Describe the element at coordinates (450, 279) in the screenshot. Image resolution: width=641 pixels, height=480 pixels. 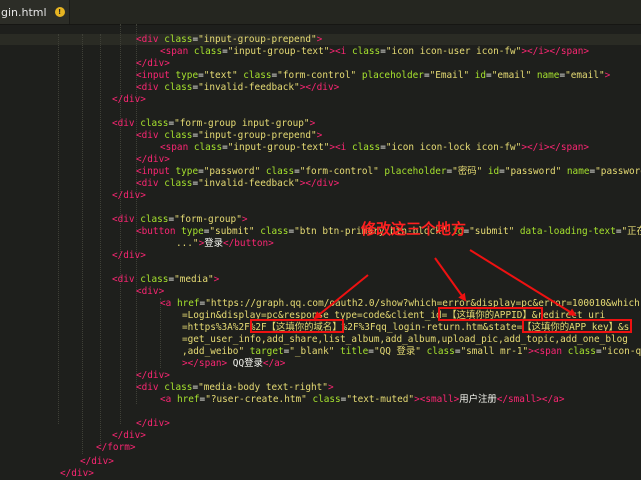
I see `arrow-to-appid` at that location.